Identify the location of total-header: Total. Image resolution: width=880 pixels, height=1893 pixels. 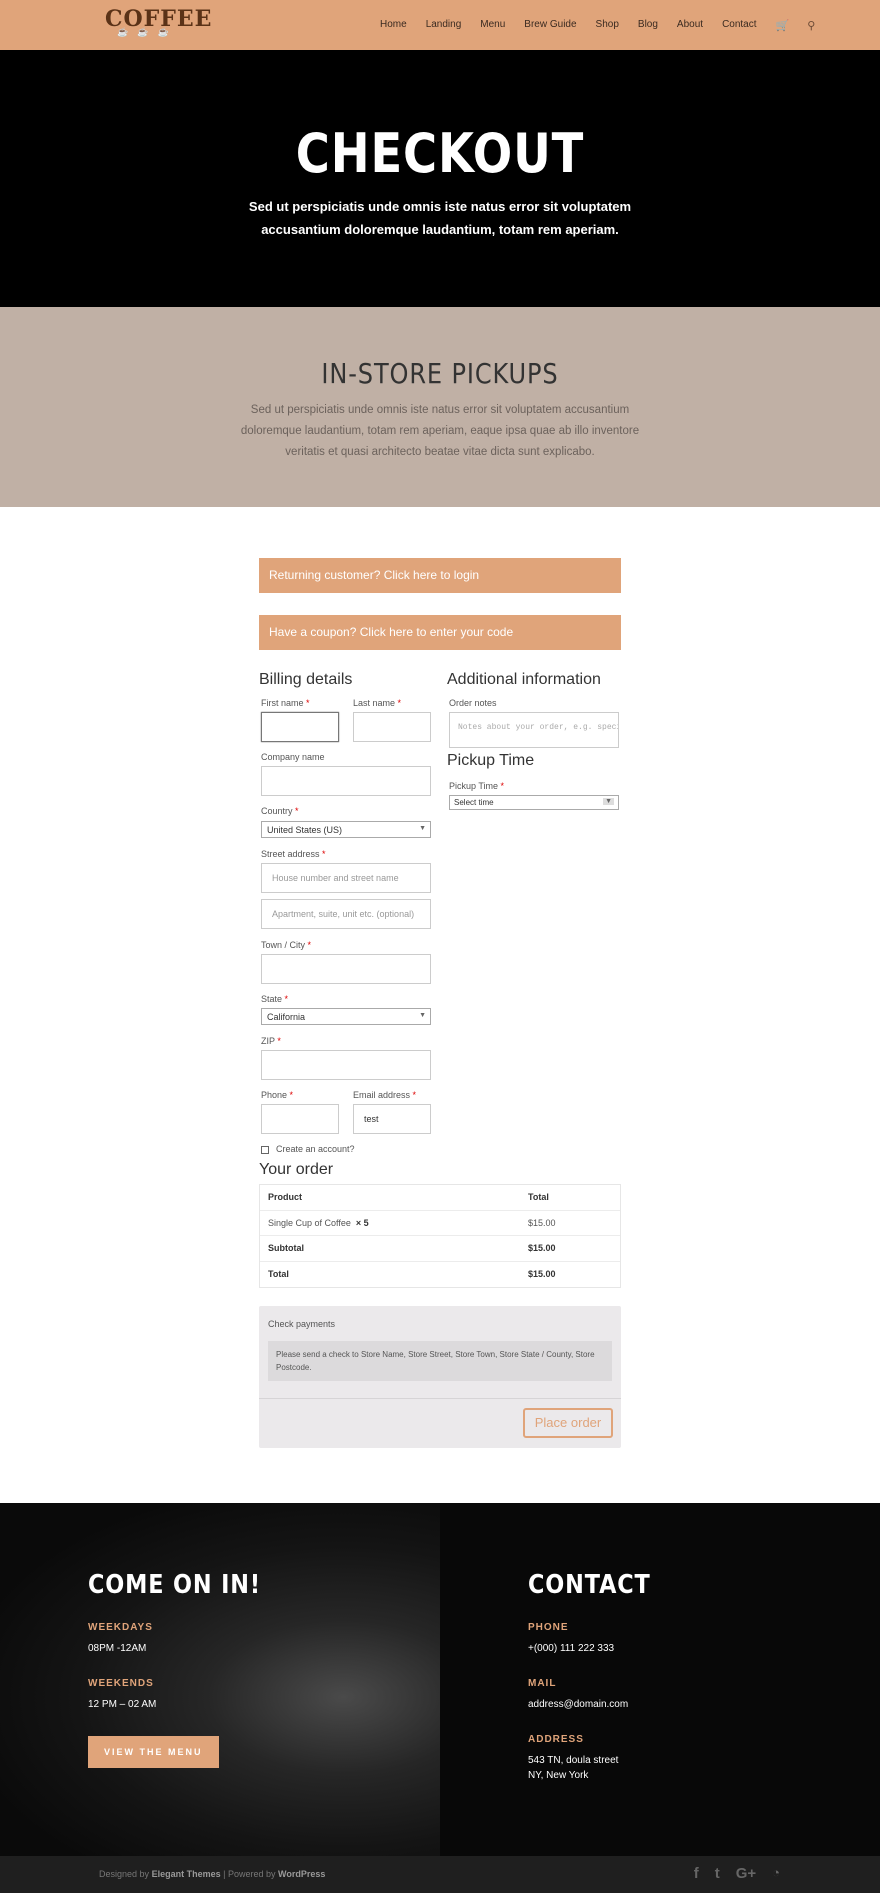
(538, 1197).